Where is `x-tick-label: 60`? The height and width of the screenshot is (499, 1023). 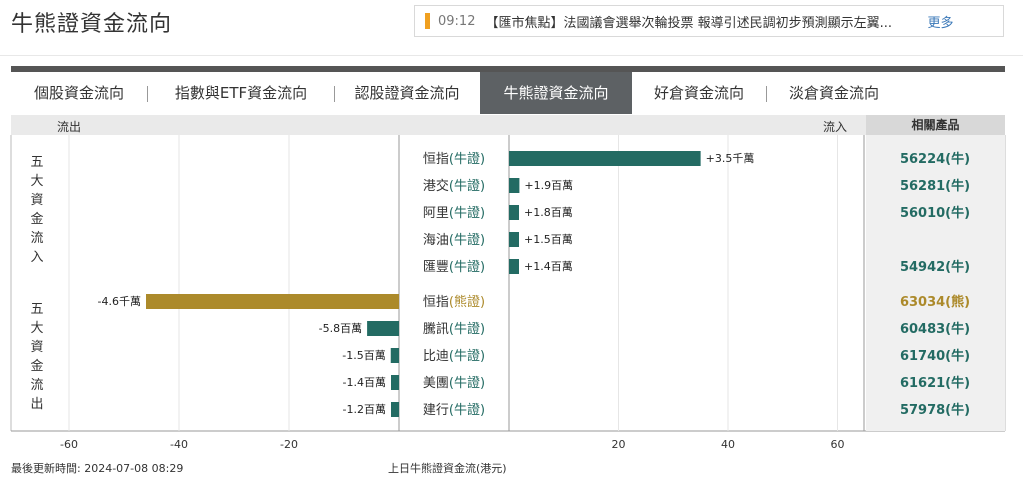
x-tick-label: 60 is located at coordinates (838, 444).